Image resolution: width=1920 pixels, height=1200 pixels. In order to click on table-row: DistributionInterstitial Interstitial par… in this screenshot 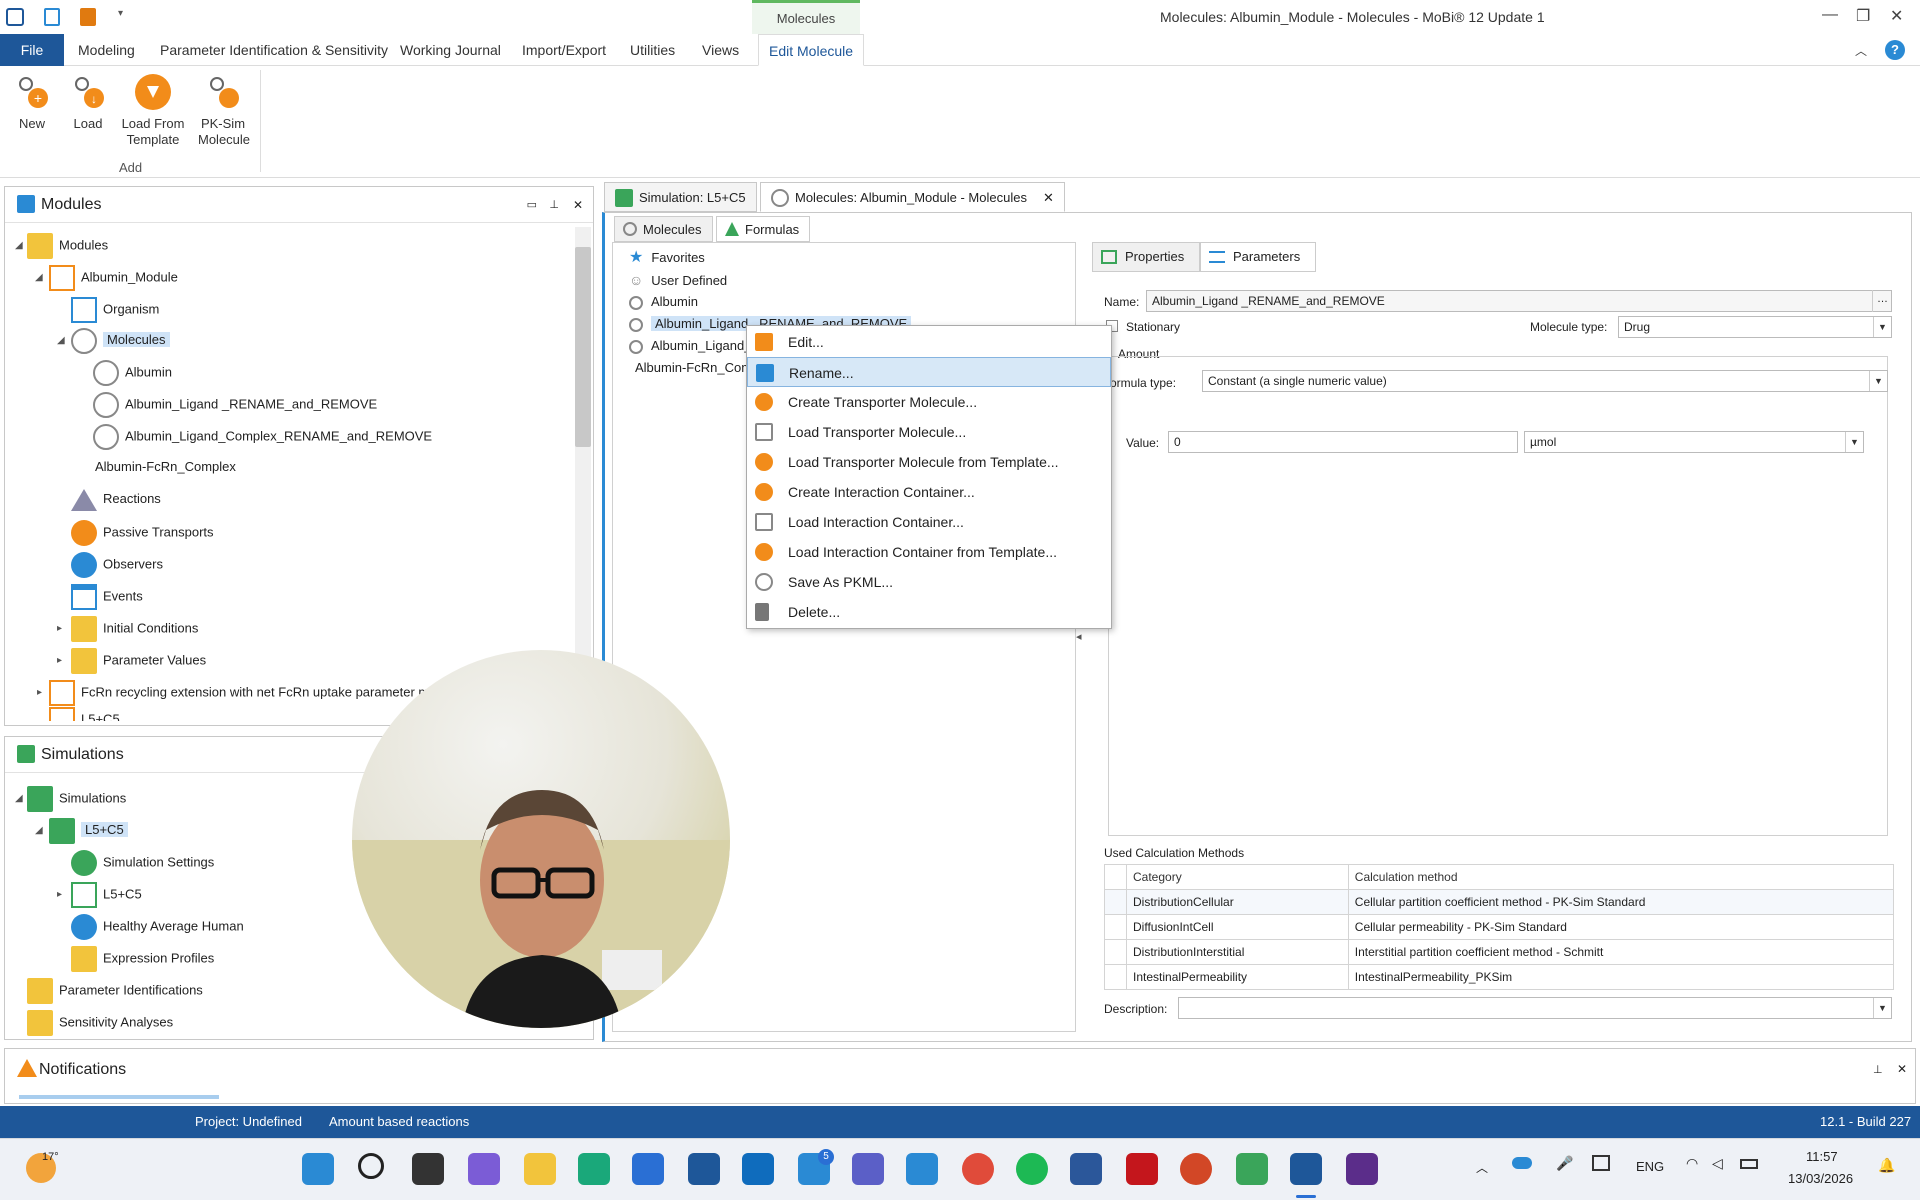, I will do `click(1499, 952)`.